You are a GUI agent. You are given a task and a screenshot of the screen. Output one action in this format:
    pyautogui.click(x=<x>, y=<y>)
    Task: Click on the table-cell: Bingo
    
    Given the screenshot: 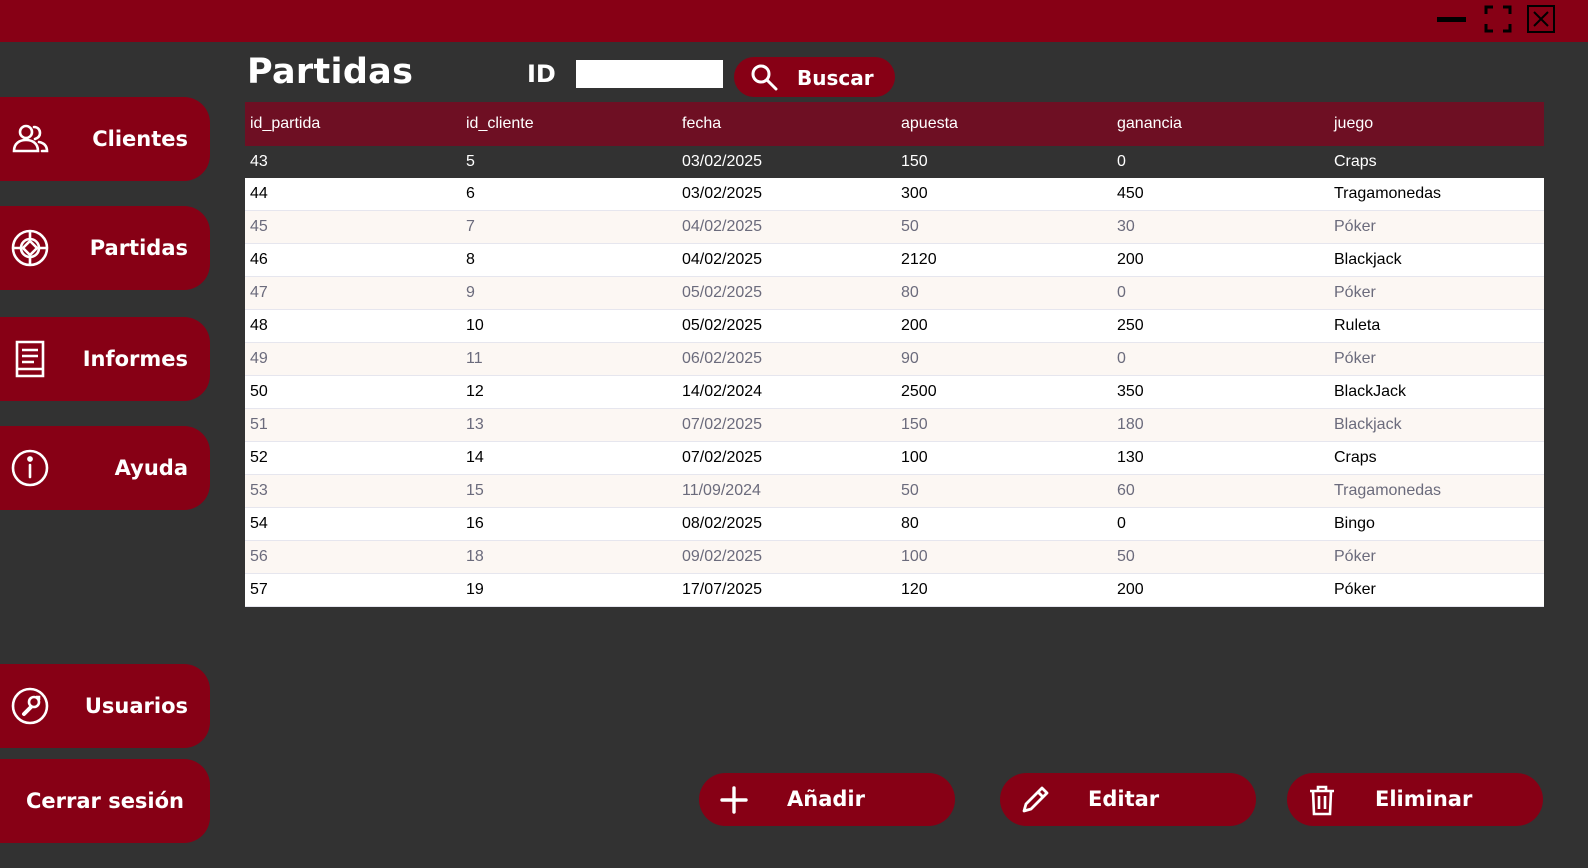 What is the action you would take?
    pyautogui.click(x=1354, y=523)
    